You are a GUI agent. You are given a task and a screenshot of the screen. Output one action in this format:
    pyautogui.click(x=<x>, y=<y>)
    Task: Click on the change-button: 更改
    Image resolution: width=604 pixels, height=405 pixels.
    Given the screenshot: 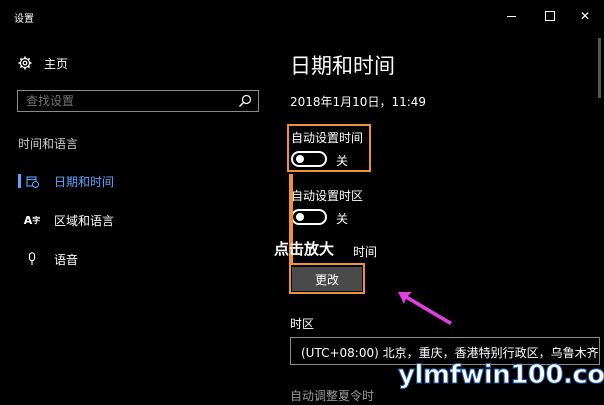 What is the action you would take?
    pyautogui.click(x=327, y=279)
    